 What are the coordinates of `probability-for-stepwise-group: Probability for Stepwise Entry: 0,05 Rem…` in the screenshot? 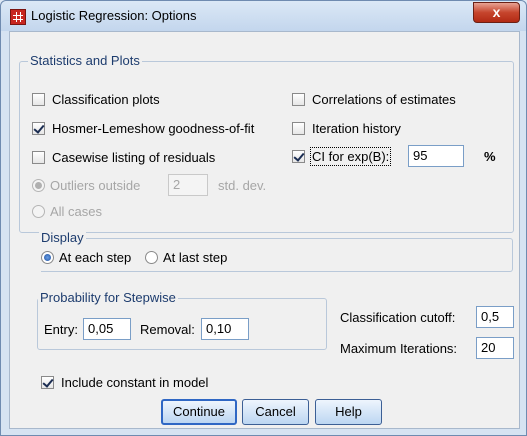 It's located at (182, 320).